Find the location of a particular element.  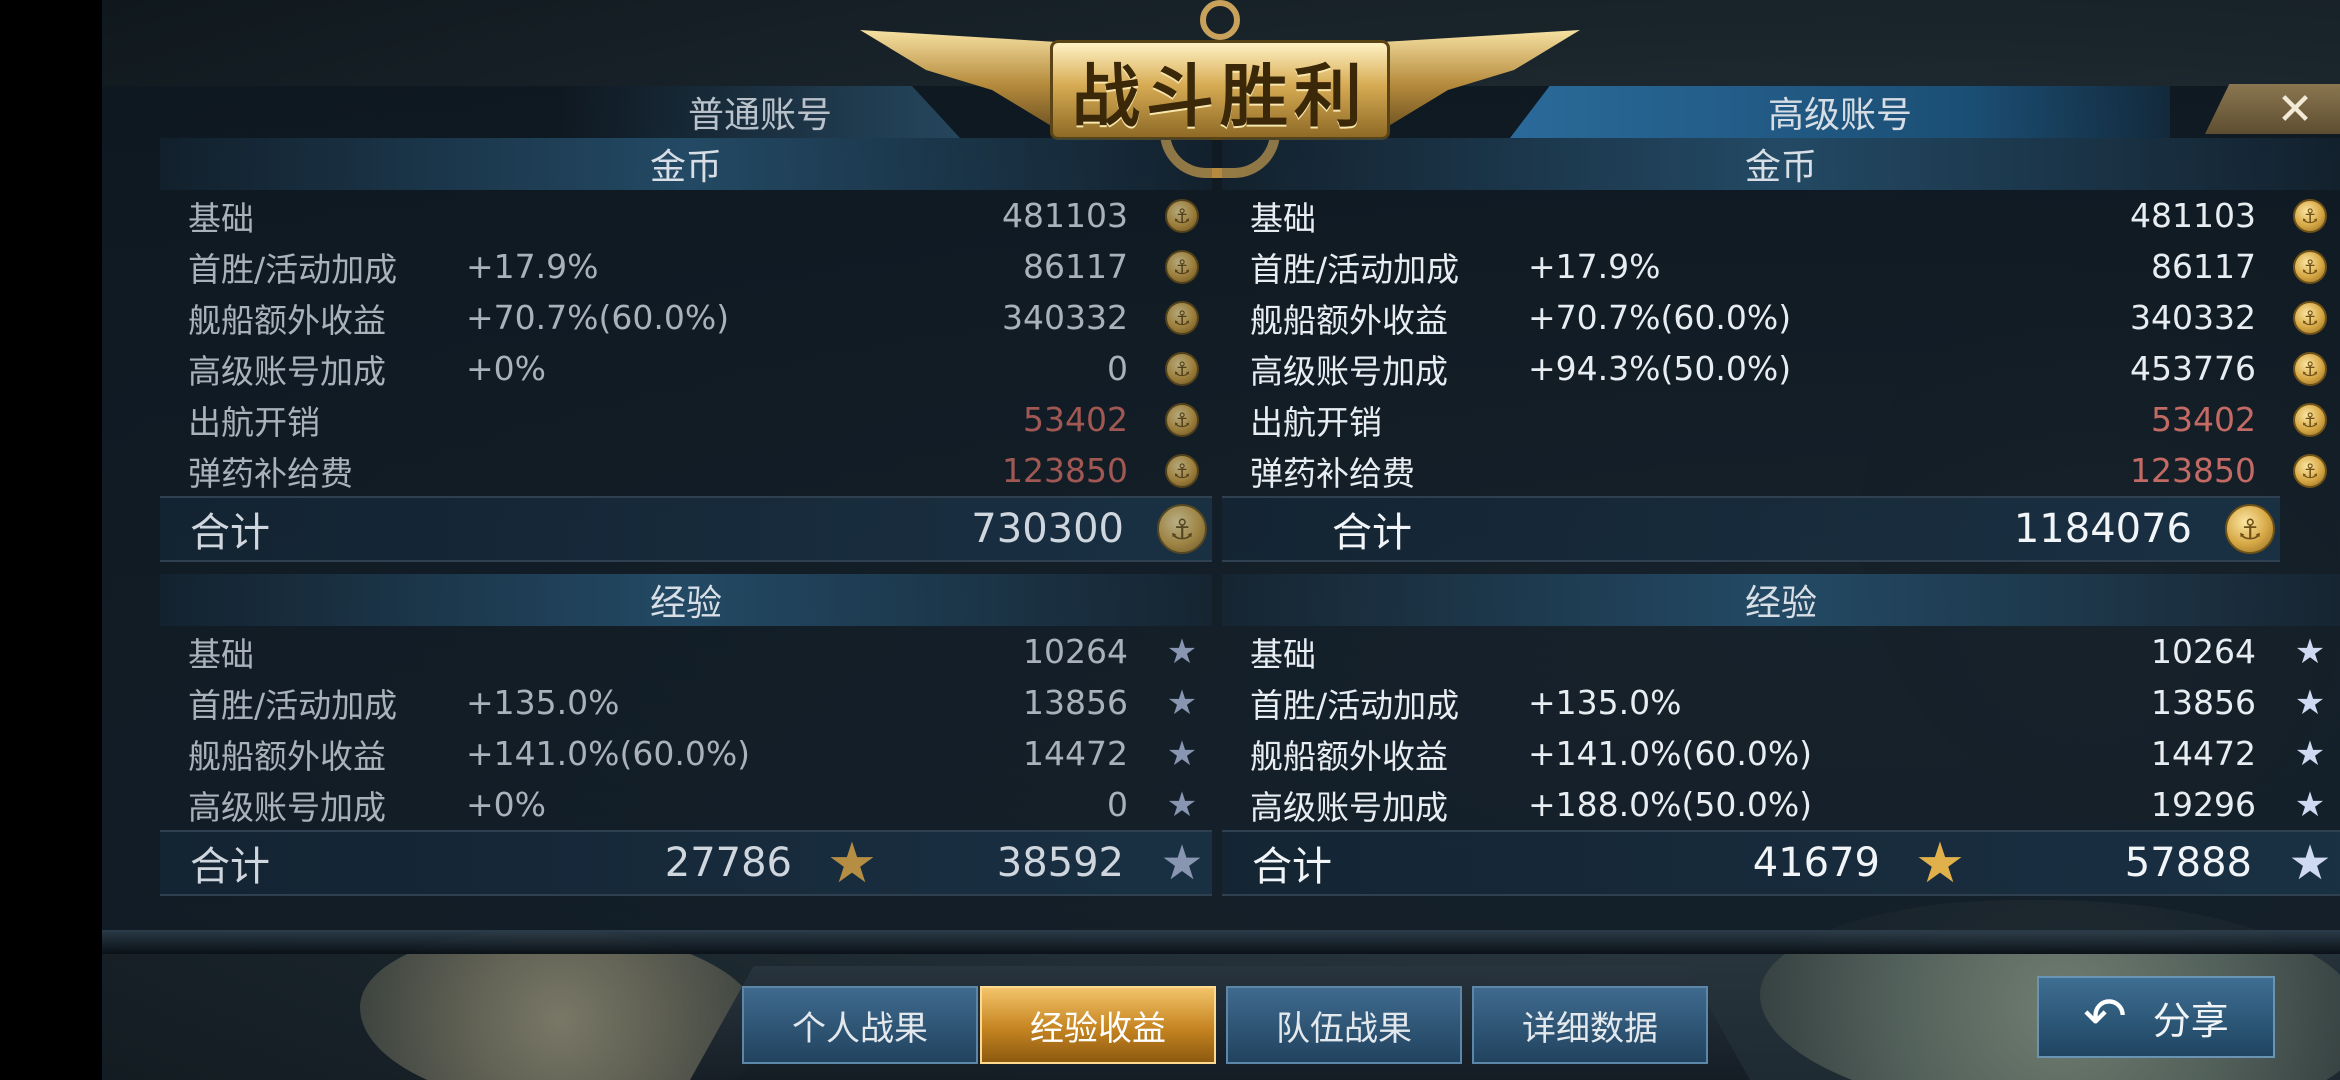

coin-row: 高级账号加成 +94.3%(50.0%) 453776 ⚓ is located at coordinates (1781, 368).